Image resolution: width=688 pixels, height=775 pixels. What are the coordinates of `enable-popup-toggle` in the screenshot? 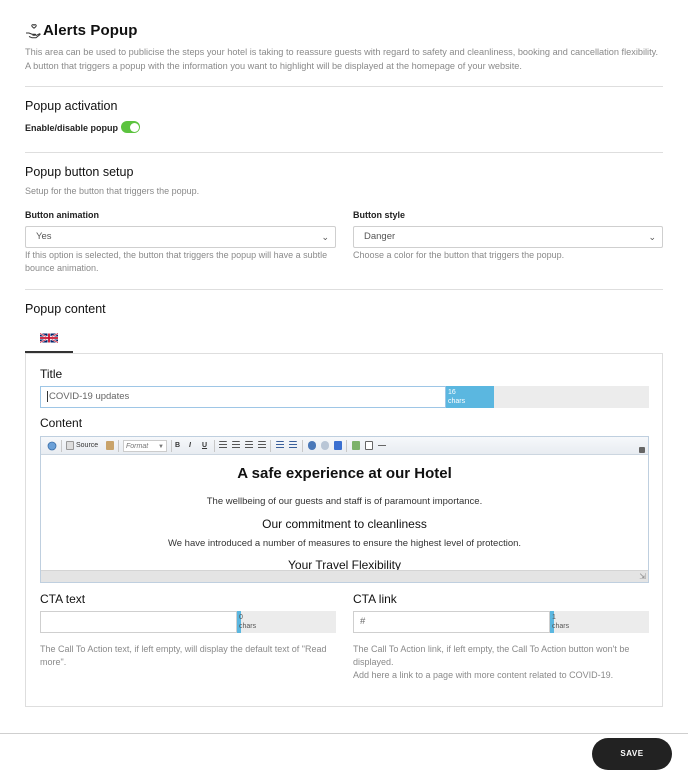 It's located at (130, 127).